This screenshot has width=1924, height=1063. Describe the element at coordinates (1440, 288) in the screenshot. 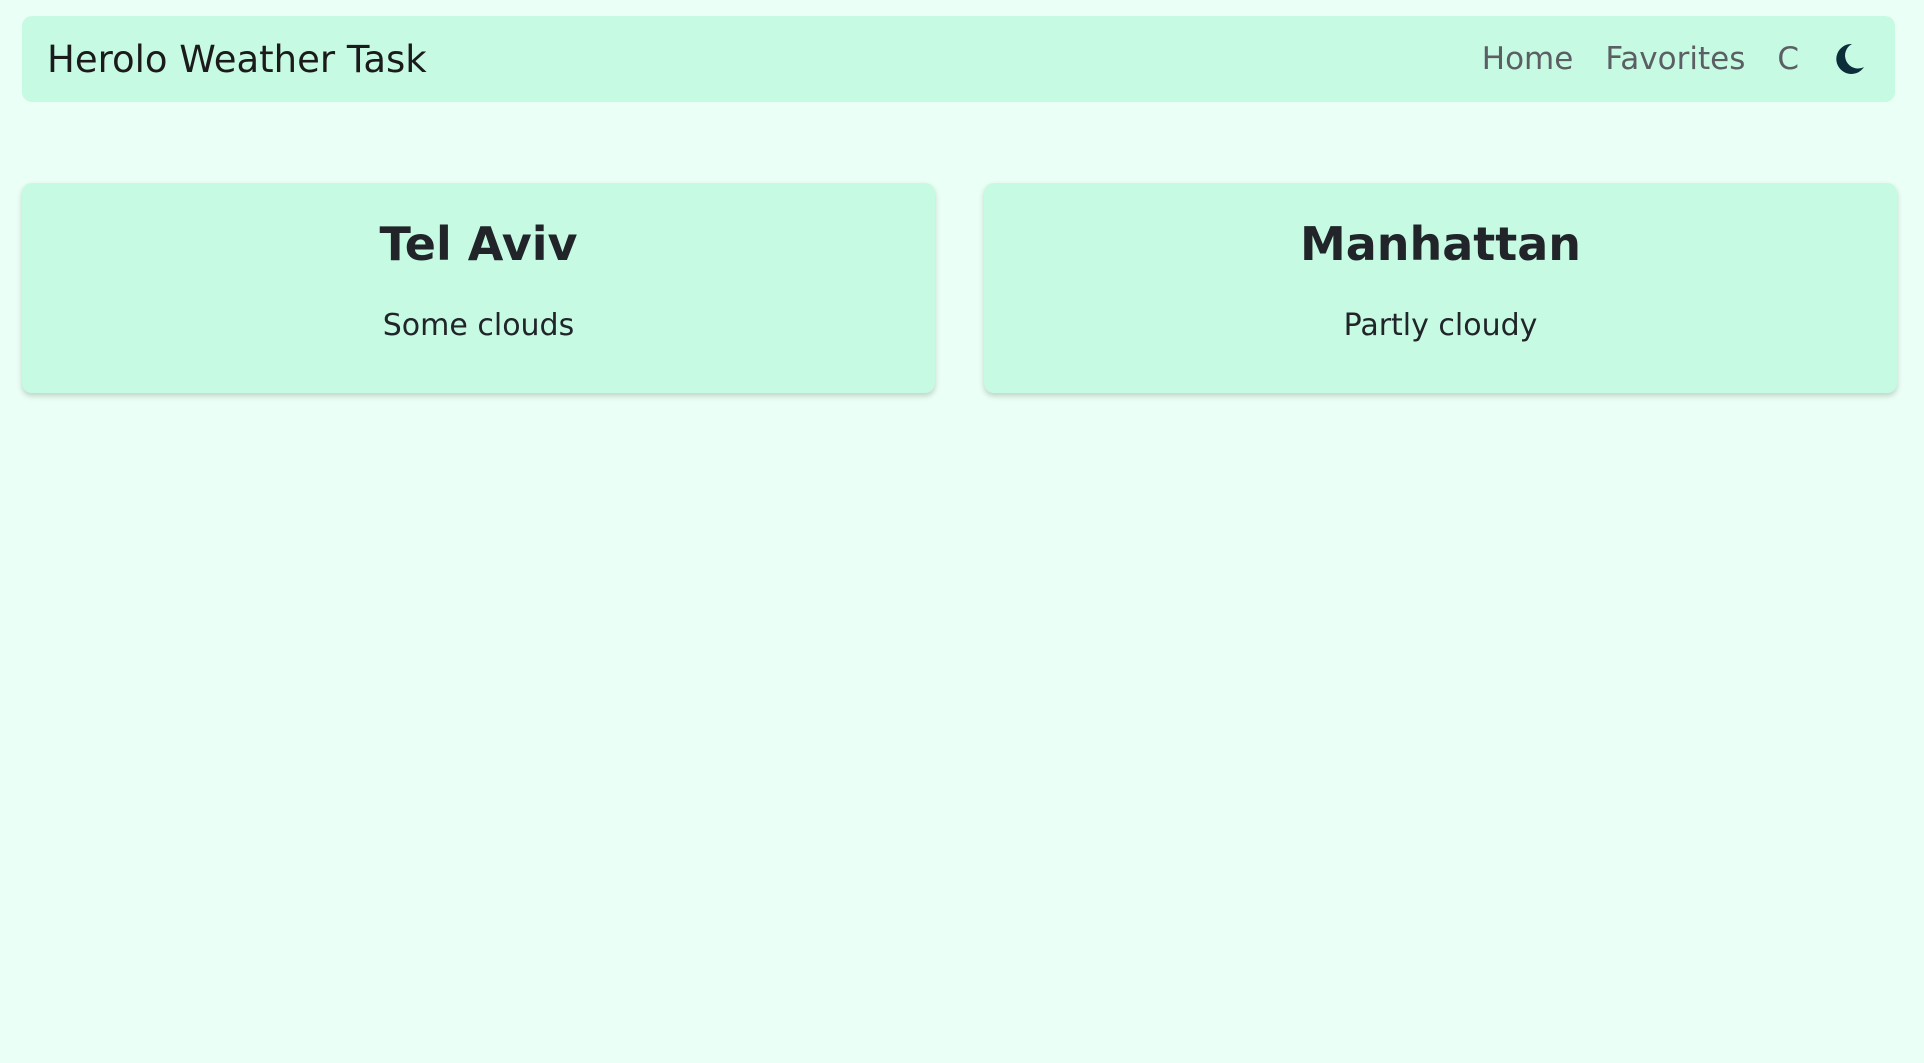

I see `favorite-card-manhattan: Manhattan Partly cloudy` at that location.